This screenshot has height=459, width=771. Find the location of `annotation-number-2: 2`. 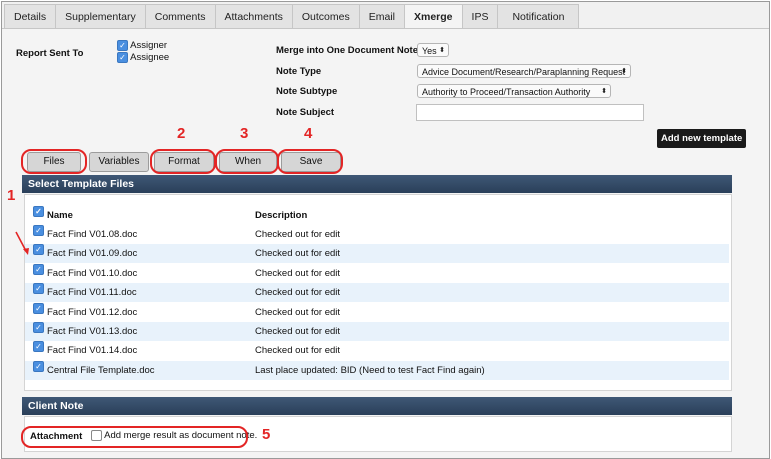

annotation-number-2: 2 is located at coordinates (181, 133).